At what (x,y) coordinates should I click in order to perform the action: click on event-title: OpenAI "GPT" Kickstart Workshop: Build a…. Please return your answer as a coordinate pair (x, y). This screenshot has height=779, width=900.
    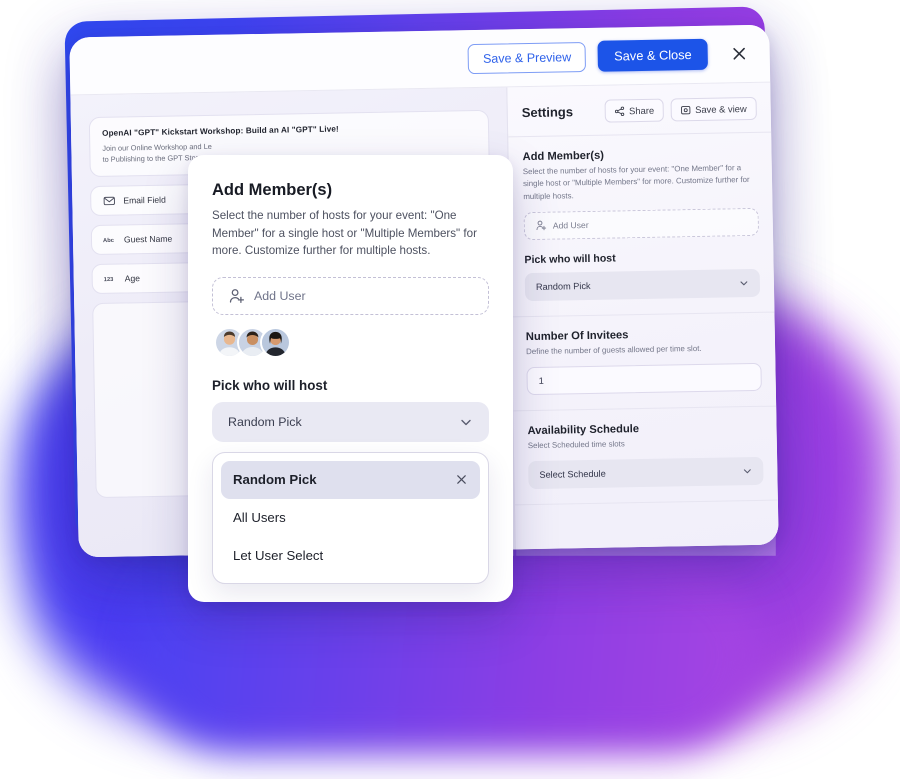
    Looking at the image, I should click on (220, 131).